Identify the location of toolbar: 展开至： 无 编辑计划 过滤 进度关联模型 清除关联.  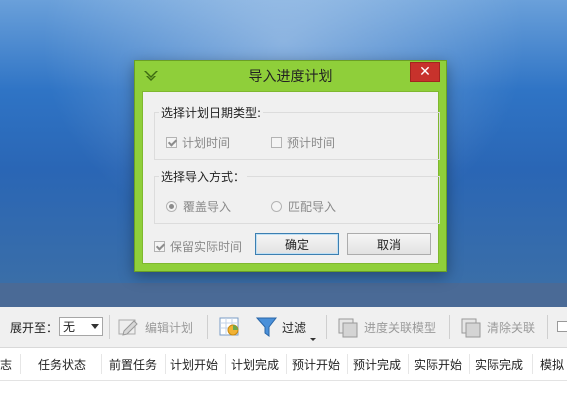
(283, 327).